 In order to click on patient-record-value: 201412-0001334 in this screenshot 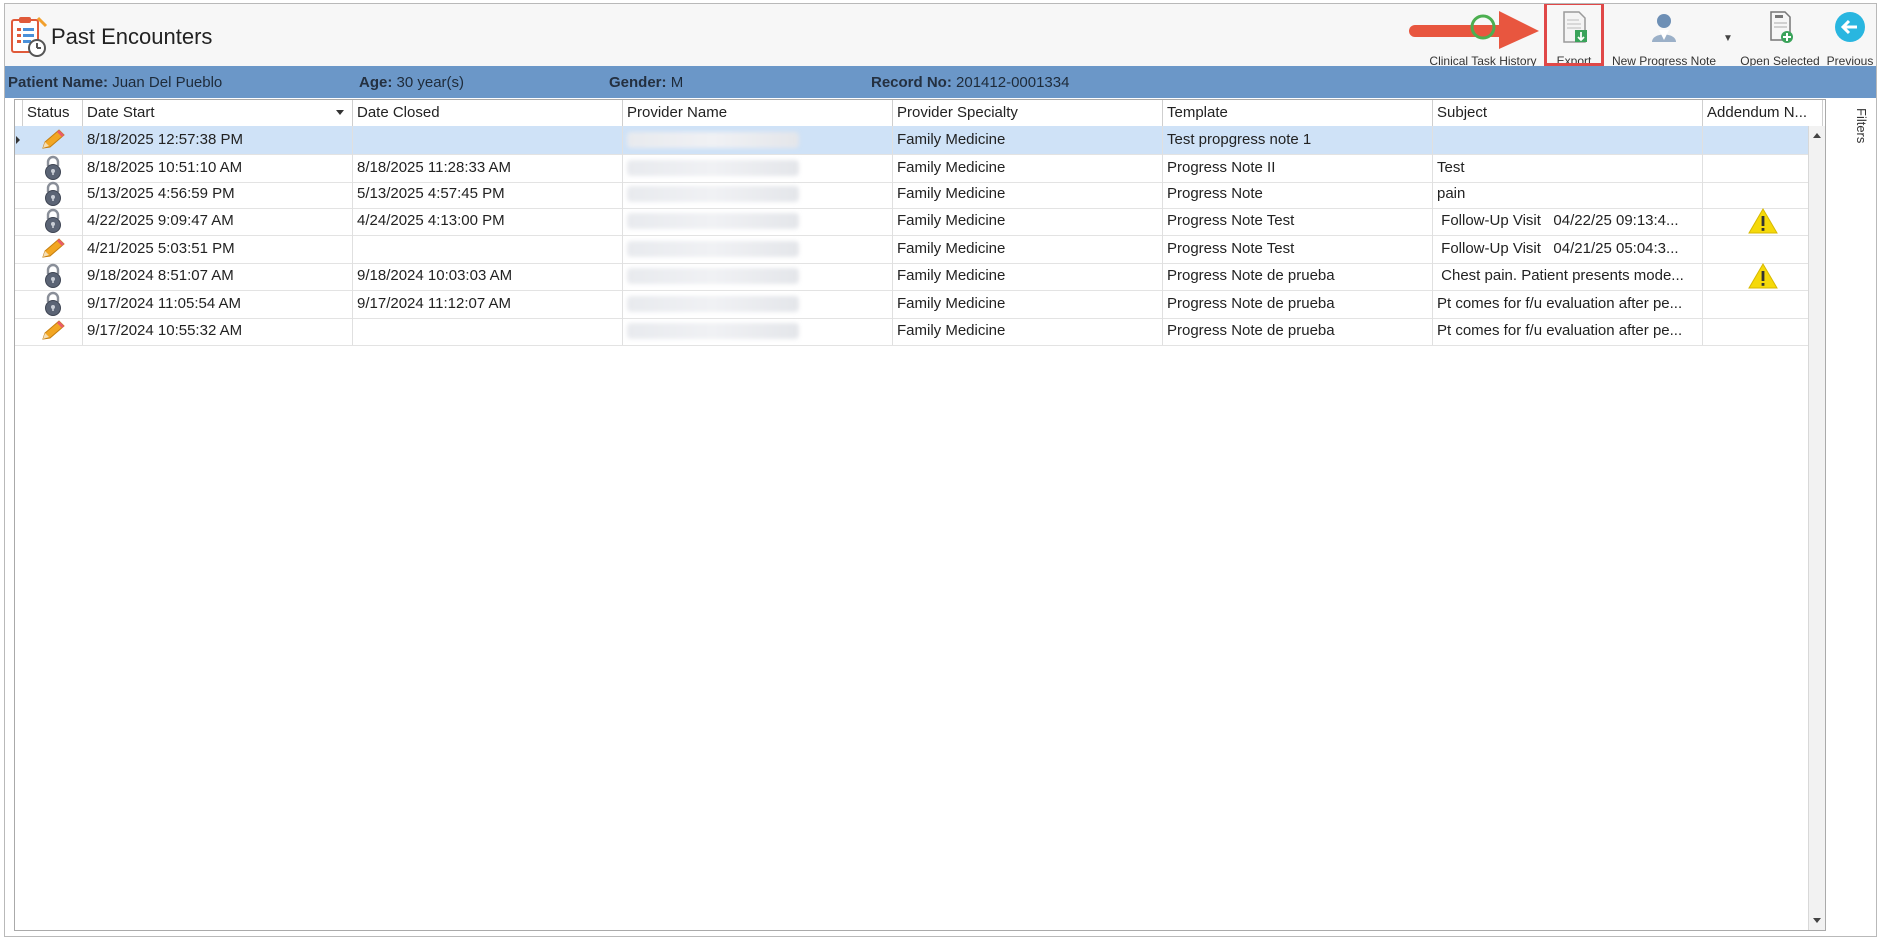, I will do `click(1013, 82)`.